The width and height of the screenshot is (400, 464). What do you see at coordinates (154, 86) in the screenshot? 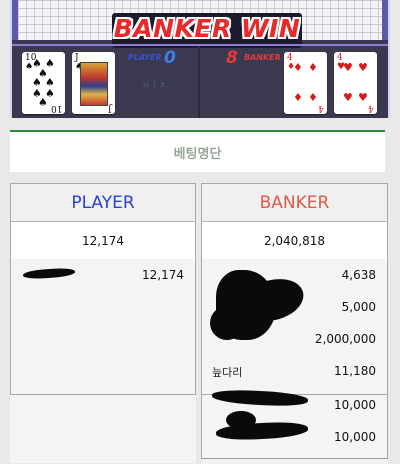
I see `faded-label: ㅂㅏㅊ` at bounding box center [154, 86].